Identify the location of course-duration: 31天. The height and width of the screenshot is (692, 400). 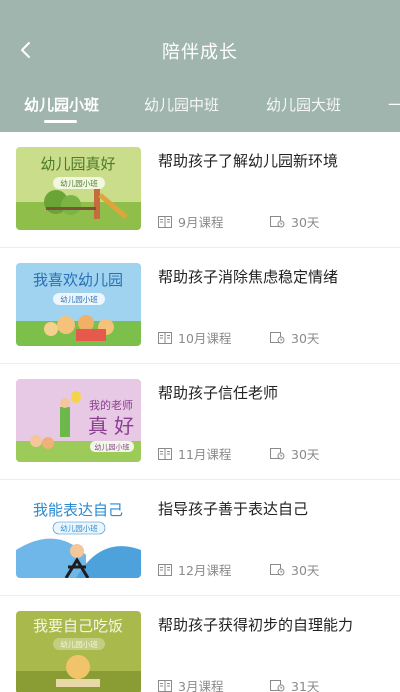
(294, 684).